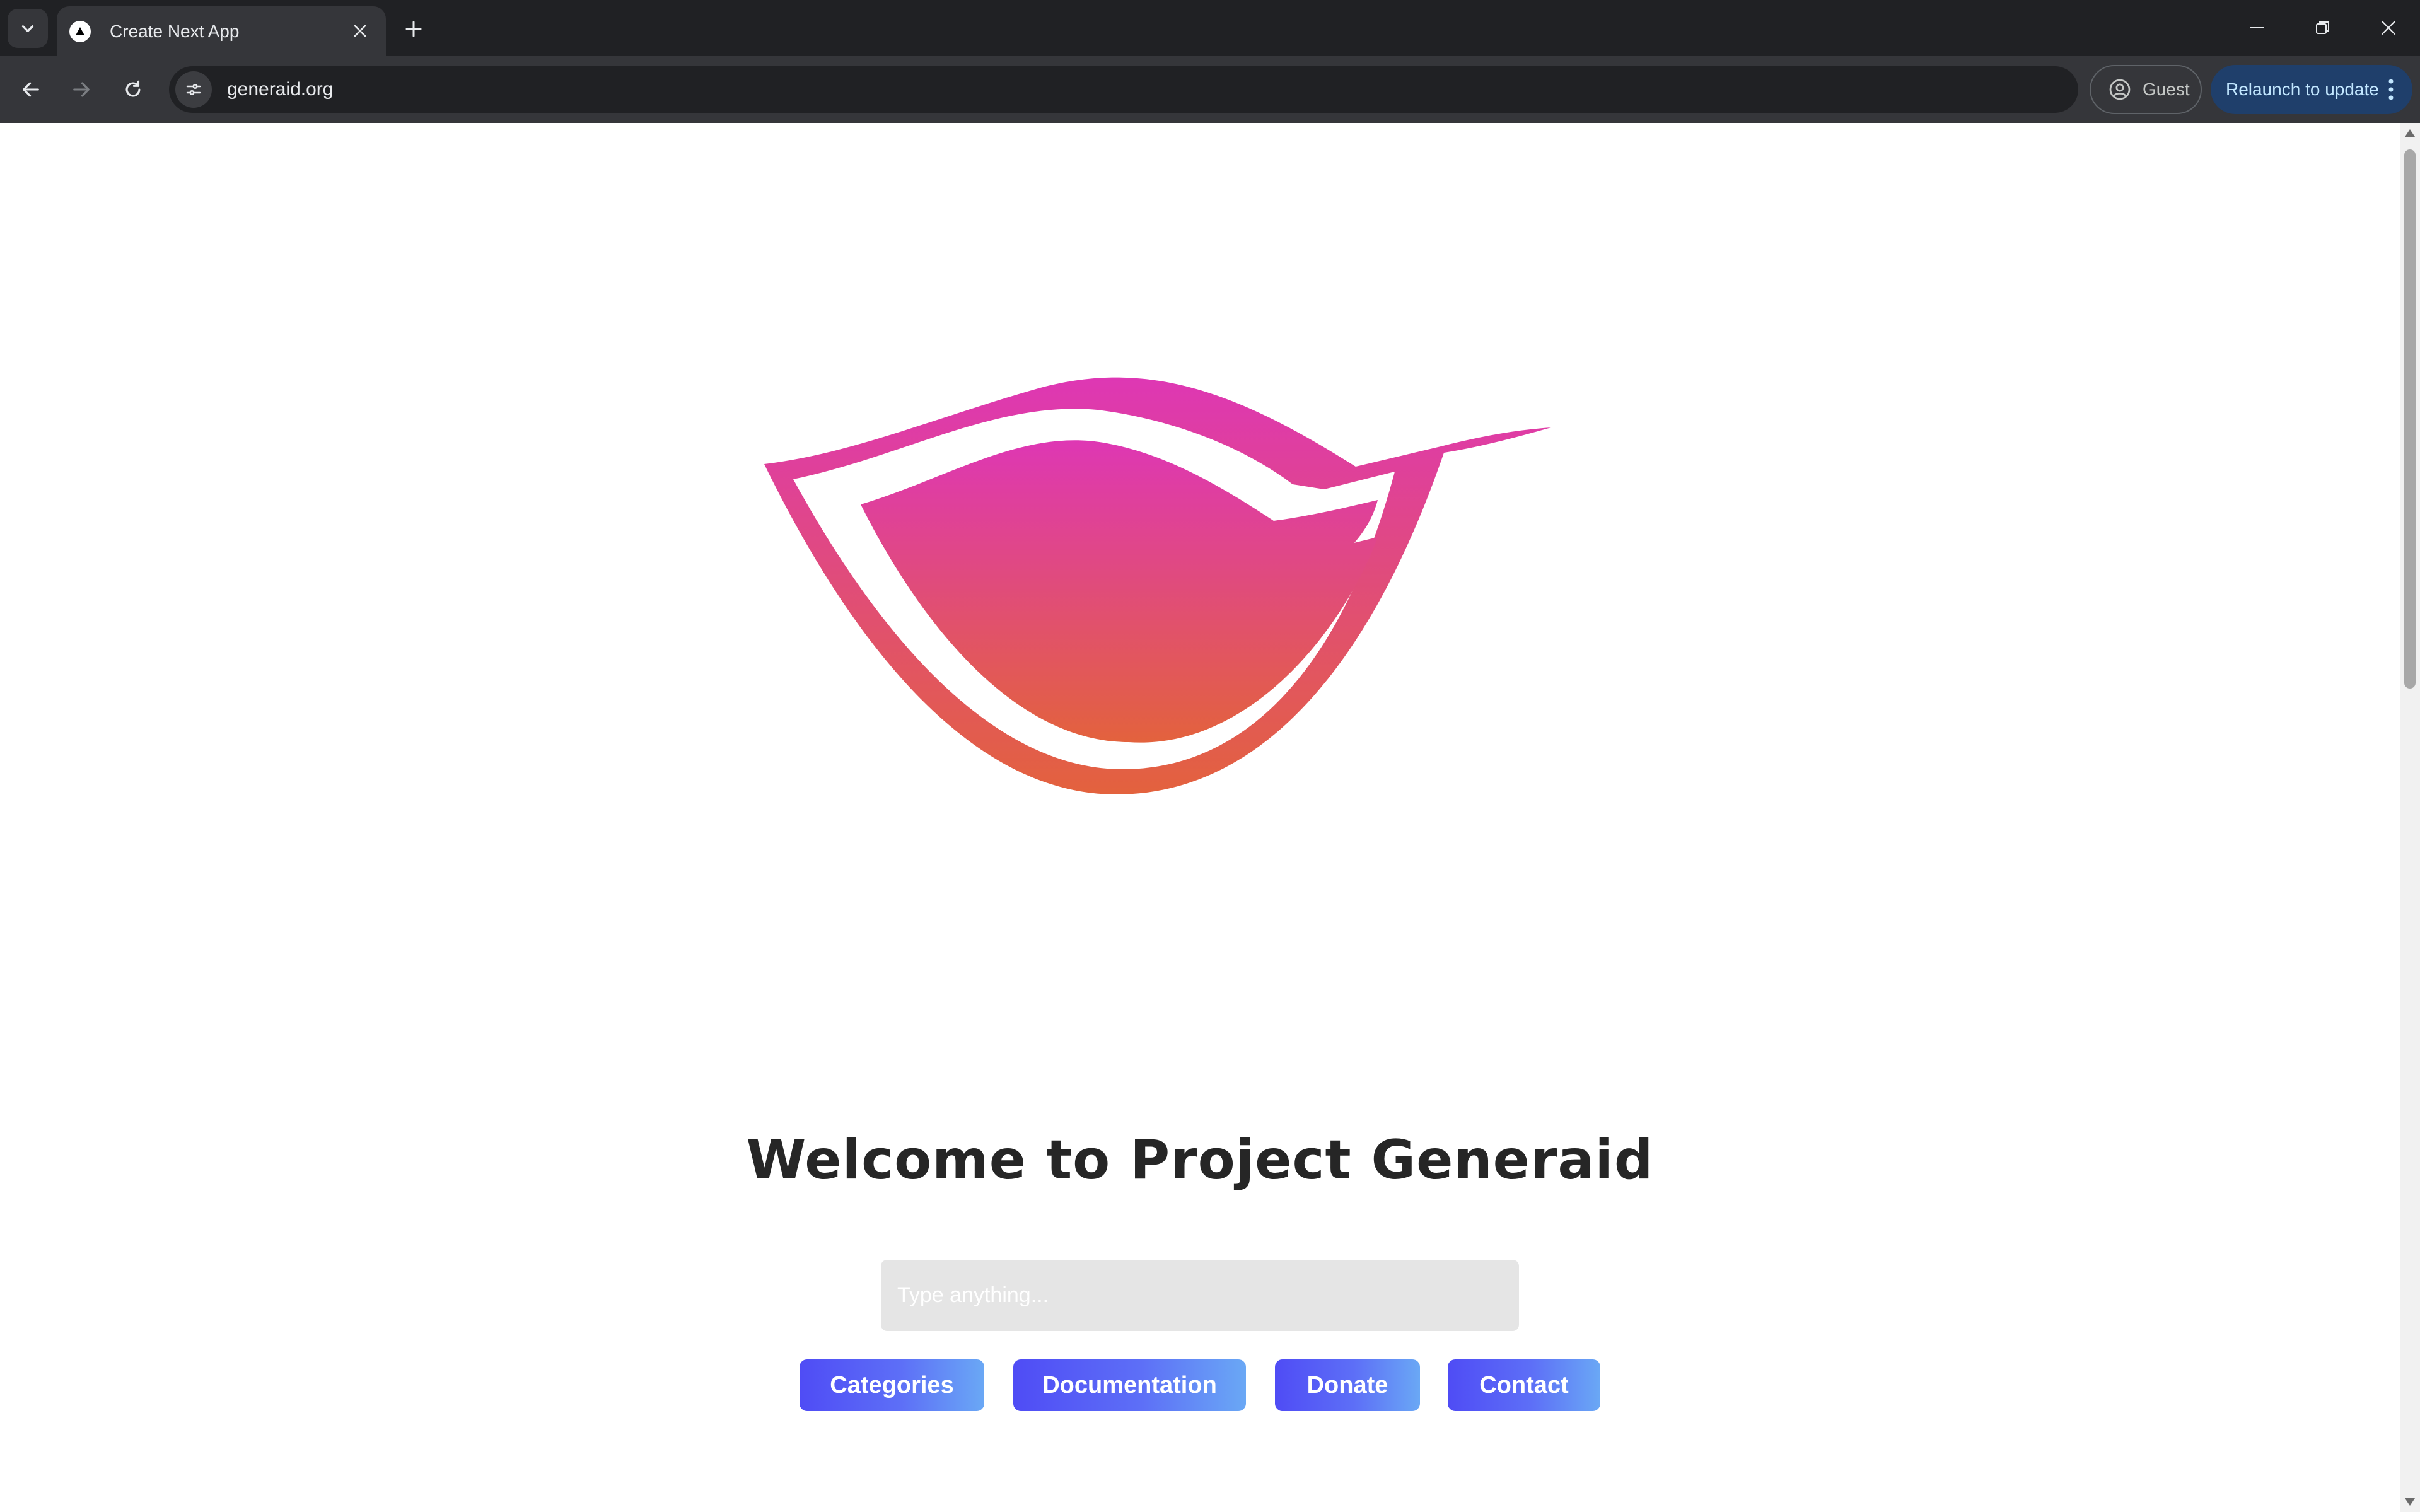 This screenshot has height=1512, width=2420. I want to click on plus-icon, so click(413, 29).